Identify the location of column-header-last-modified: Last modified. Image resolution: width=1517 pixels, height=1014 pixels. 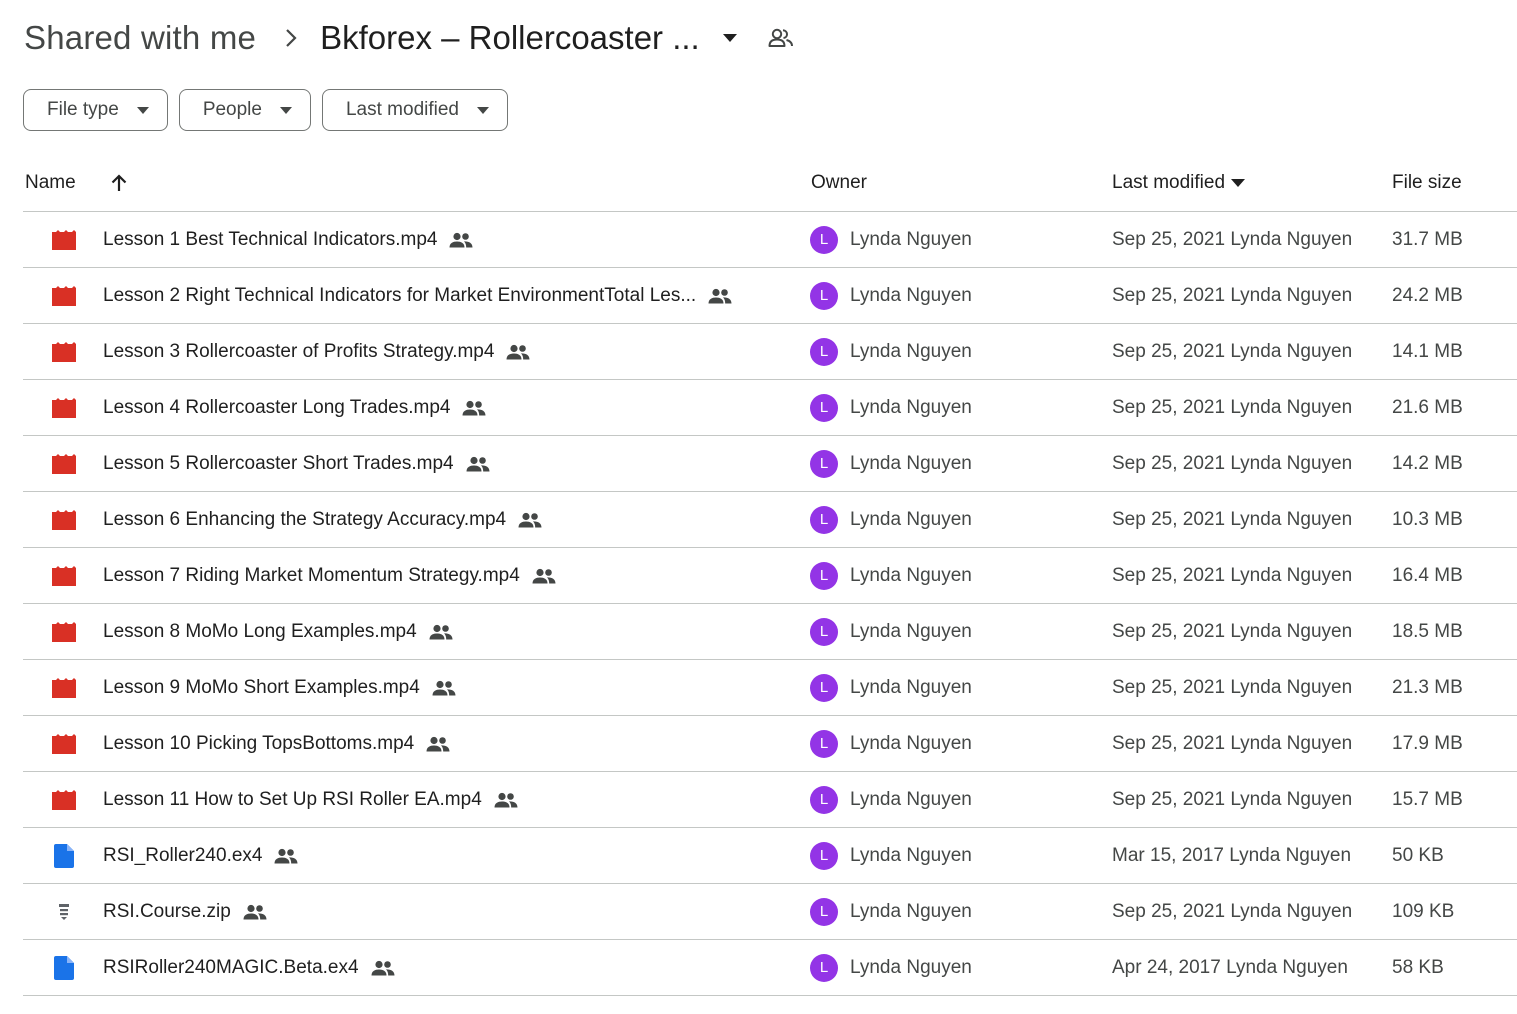
(1179, 183).